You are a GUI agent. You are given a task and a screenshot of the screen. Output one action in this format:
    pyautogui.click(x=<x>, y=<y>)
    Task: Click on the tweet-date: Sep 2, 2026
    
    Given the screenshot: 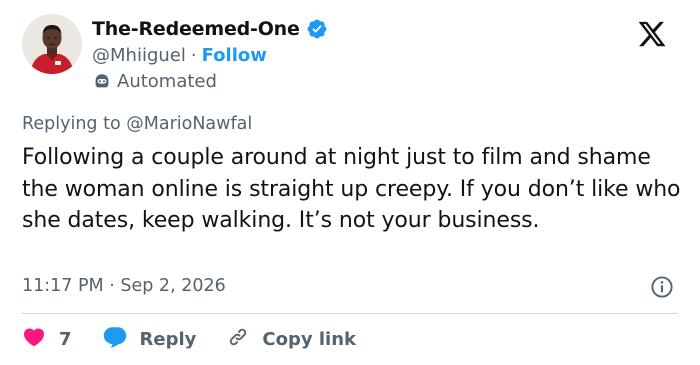 What is the action you would take?
    pyautogui.click(x=173, y=286)
    